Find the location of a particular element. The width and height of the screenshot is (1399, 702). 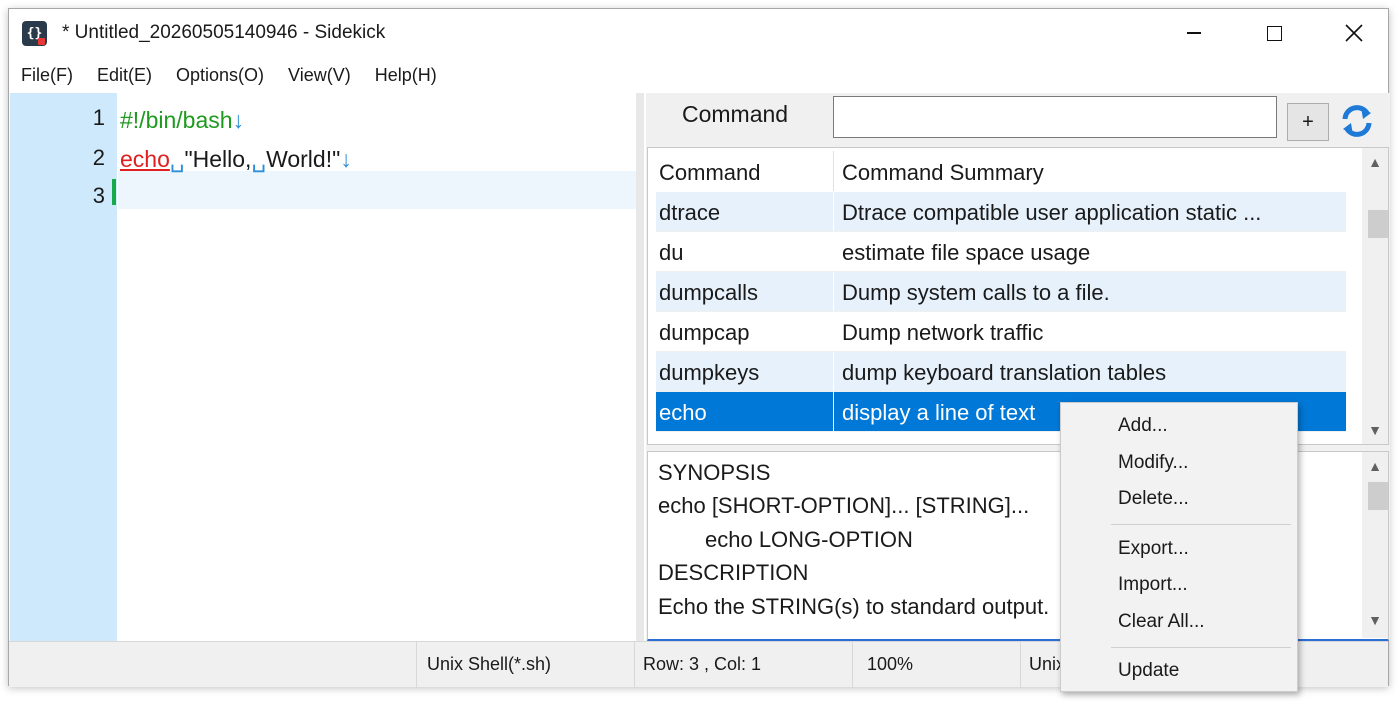

cell-command: echo is located at coordinates (745, 411).